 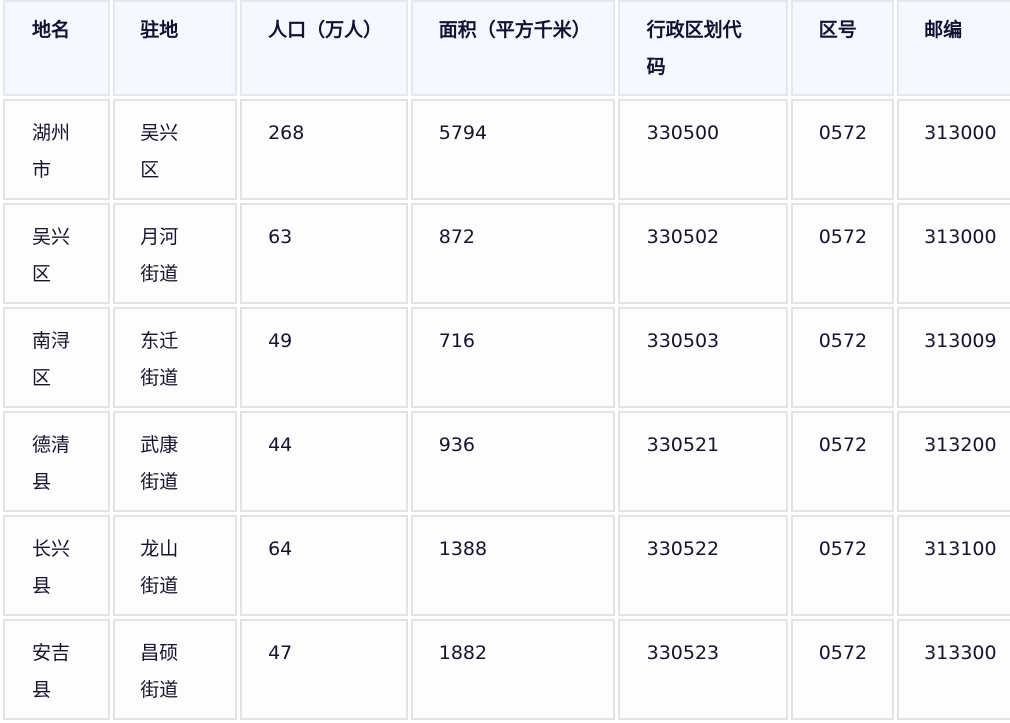 I want to click on cell-population: 268, so click(x=324, y=149).